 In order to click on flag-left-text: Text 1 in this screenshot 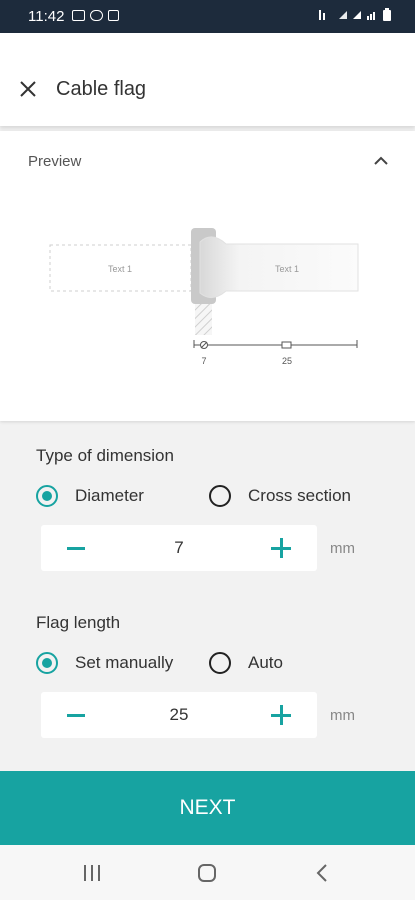, I will do `click(120, 269)`.